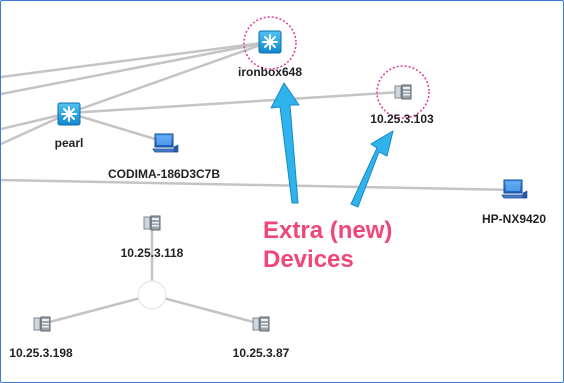 The height and width of the screenshot is (383, 564). Describe the element at coordinates (514, 219) in the screenshot. I see `node-label: HP-NX9420` at that location.